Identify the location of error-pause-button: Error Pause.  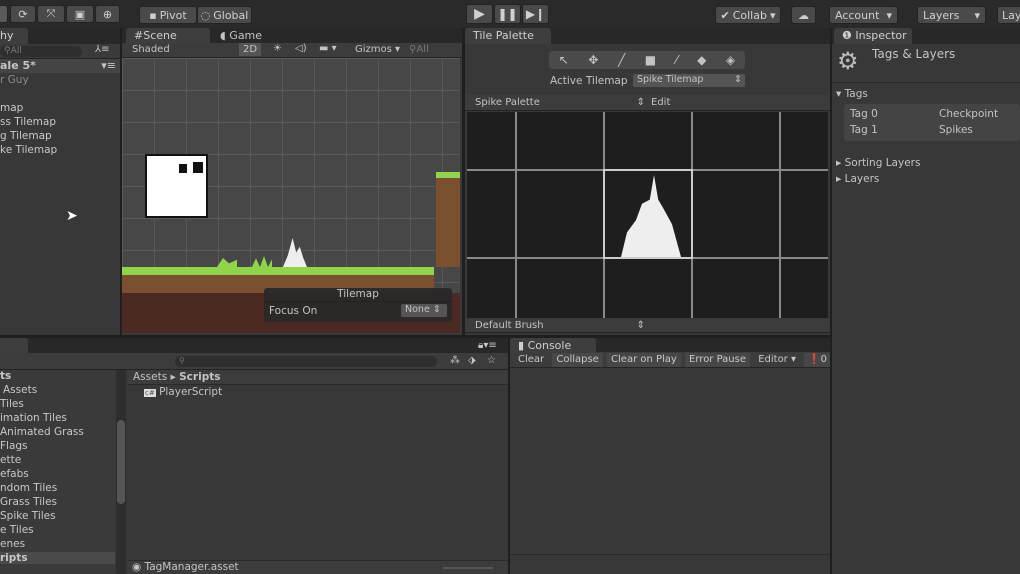
(718, 360).